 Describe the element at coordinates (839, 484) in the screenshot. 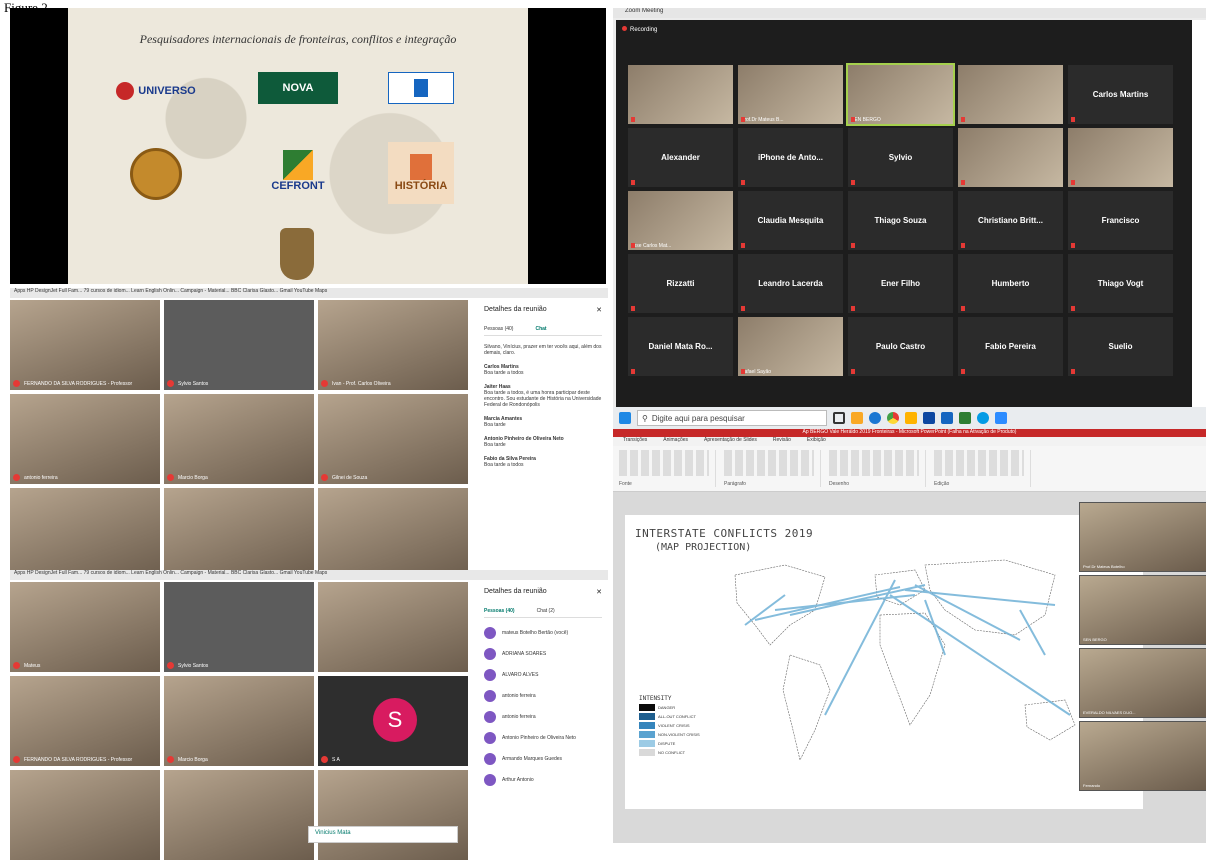

I see `ribbon-group-label: Desenho` at that location.